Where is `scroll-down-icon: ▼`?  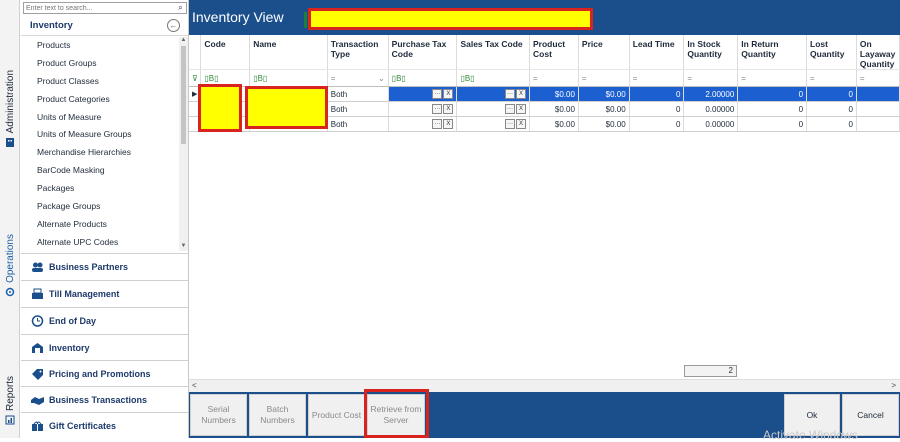 scroll-down-icon: ▼ is located at coordinates (183, 247).